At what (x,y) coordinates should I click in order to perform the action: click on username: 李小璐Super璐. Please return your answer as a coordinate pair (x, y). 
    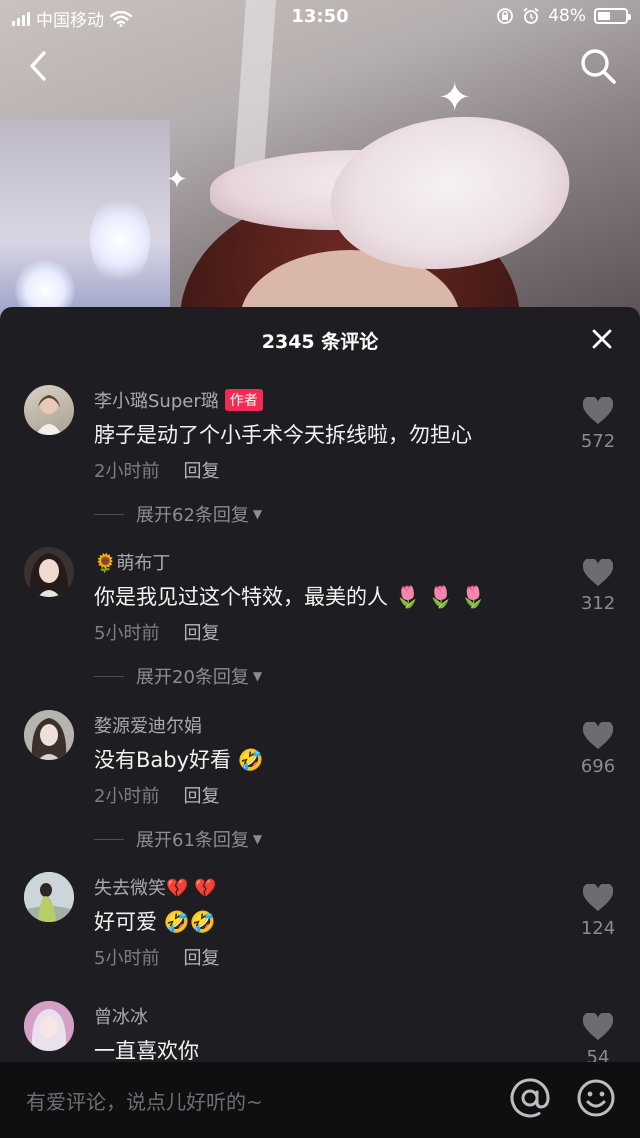
    Looking at the image, I should click on (156, 401).